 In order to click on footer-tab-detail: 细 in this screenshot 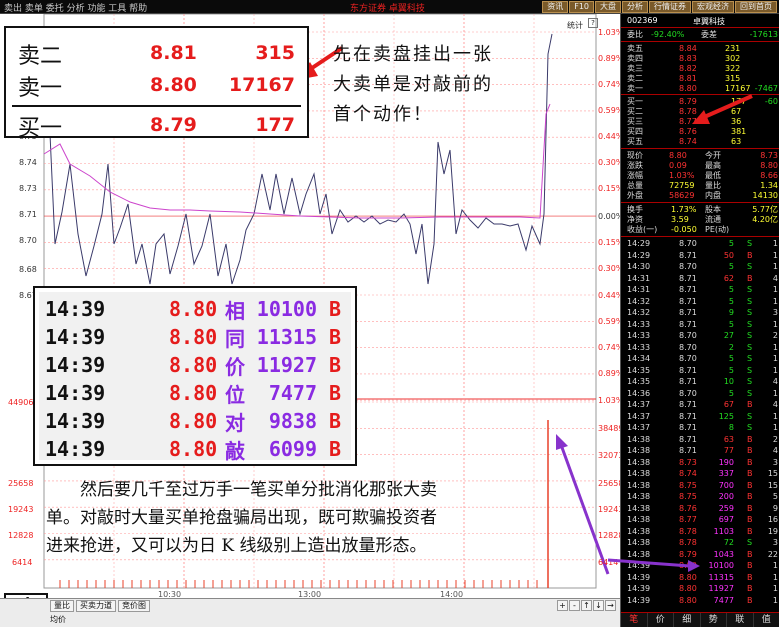, I will do `click(687, 620)`.